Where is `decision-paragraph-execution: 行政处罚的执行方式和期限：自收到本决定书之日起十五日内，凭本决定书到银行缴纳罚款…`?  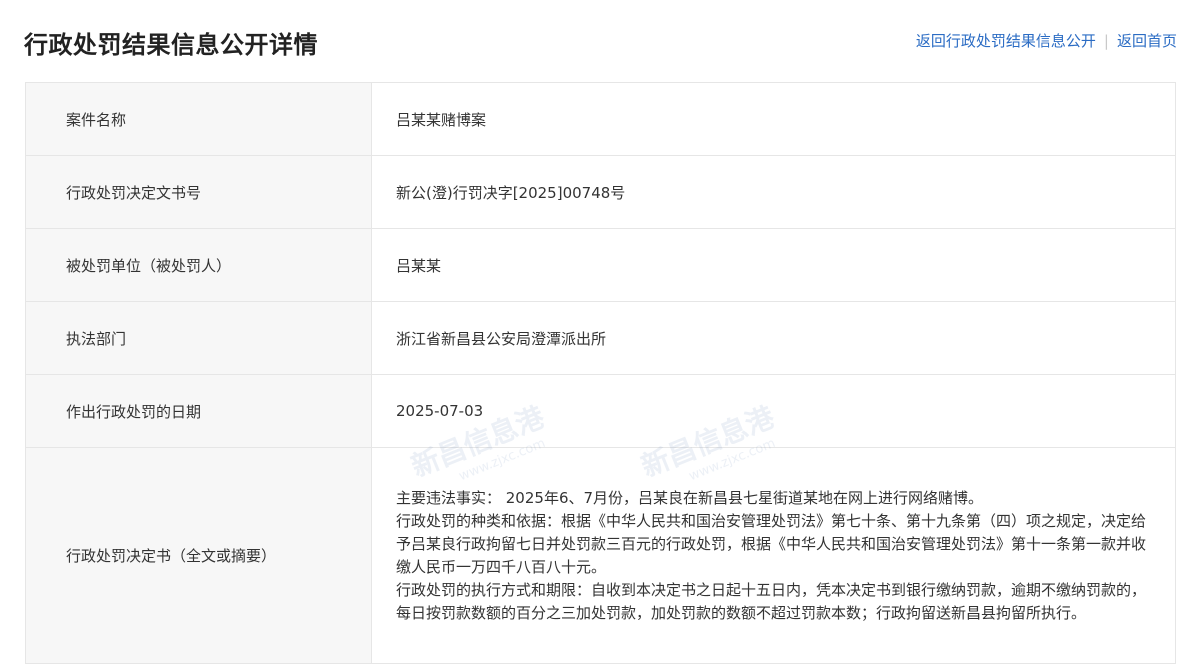
decision-paragraph-execution: 行政处罚的执行方式和期限：自收到本决定书之日起十五日内，凭本决定书到银行缴纳罚款… is located at coordinates (771, 601).